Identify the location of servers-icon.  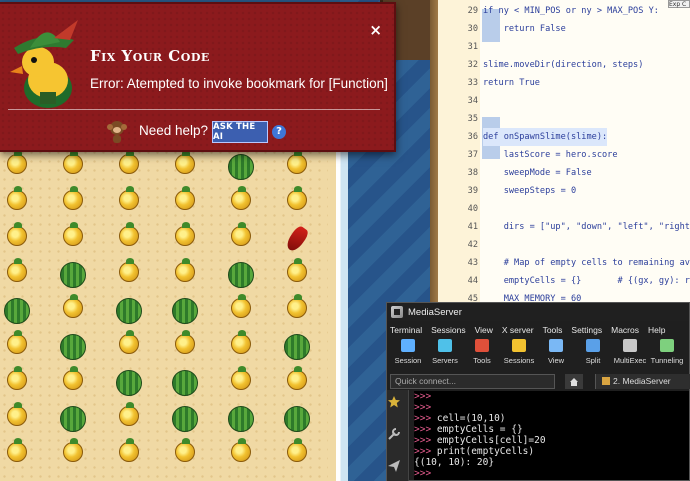
(445, 345).